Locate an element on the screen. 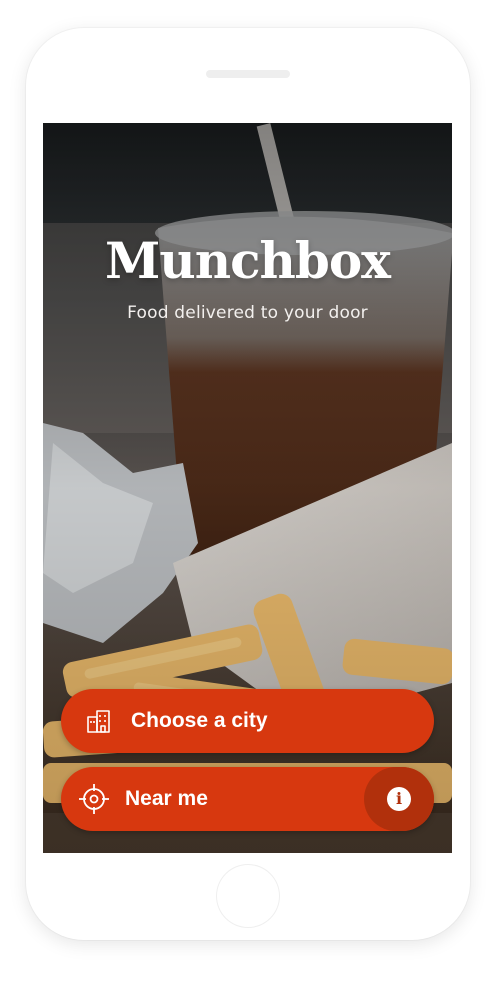  tagline: Food delivered to your door is located at coordinates (247, 313).